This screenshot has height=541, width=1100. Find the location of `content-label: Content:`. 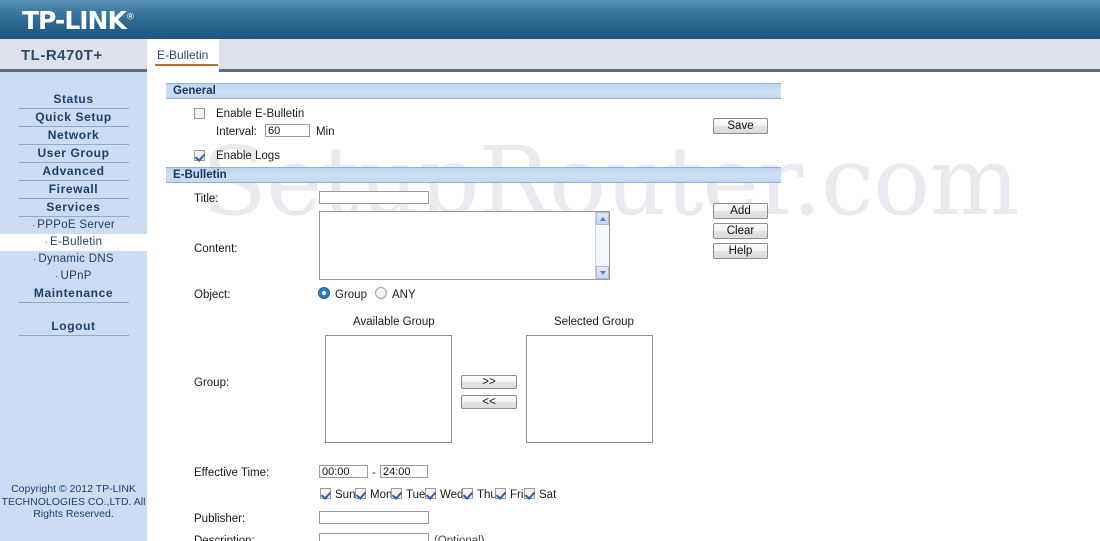

content-label: Content: is located at coordinates (216, 249).